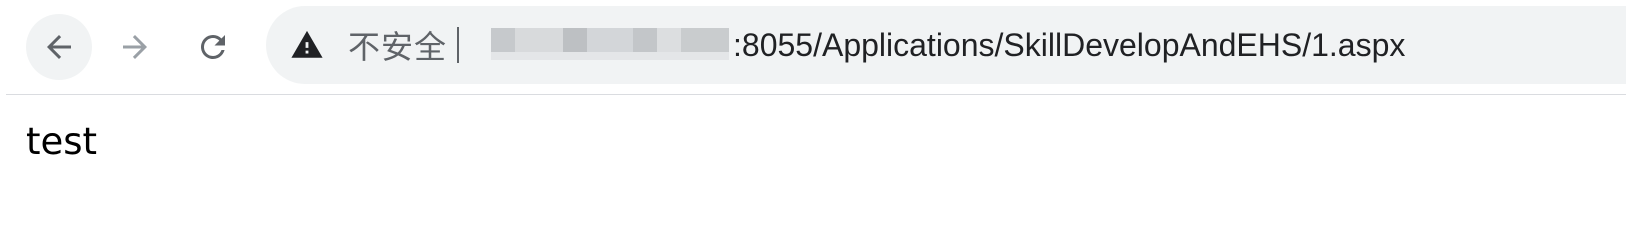  Describe the element at coordinates (610, 45) in the screenshot. I see `redacted-host` at that location.